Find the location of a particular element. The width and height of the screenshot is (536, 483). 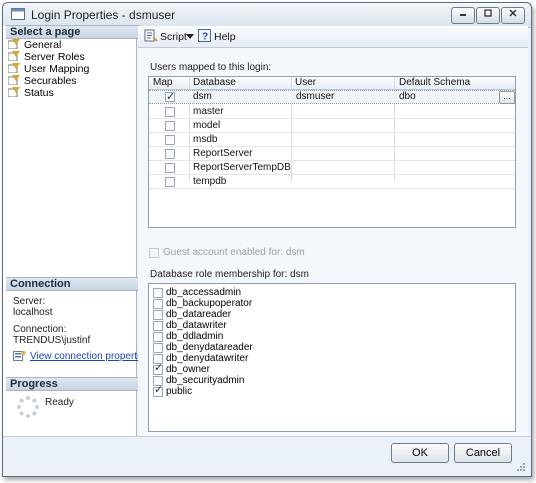

help-button: ? Help is located at coordinates (217, 36).